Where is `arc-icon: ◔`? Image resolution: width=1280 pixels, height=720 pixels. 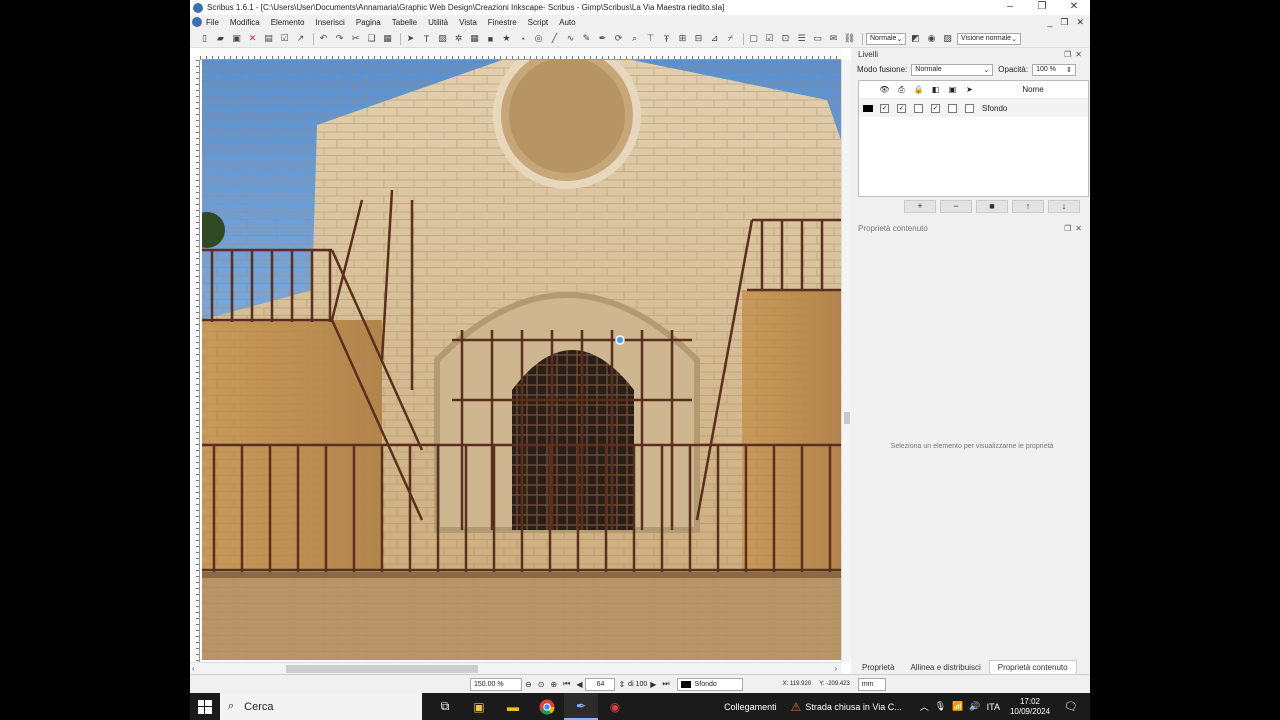
arc-icon: ◔ is located at coordinates (522, 38).